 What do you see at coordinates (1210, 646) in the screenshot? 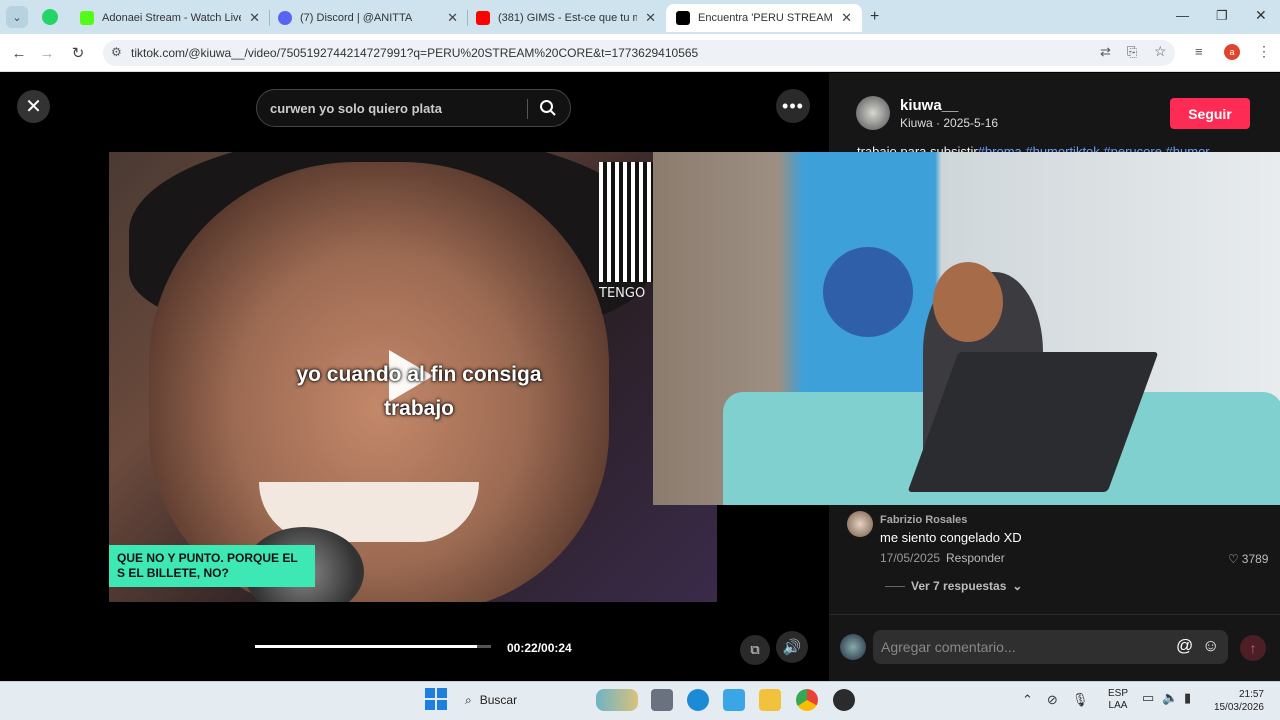
I see `emoji-icon: ☺` at bounding box center [1210, 646].